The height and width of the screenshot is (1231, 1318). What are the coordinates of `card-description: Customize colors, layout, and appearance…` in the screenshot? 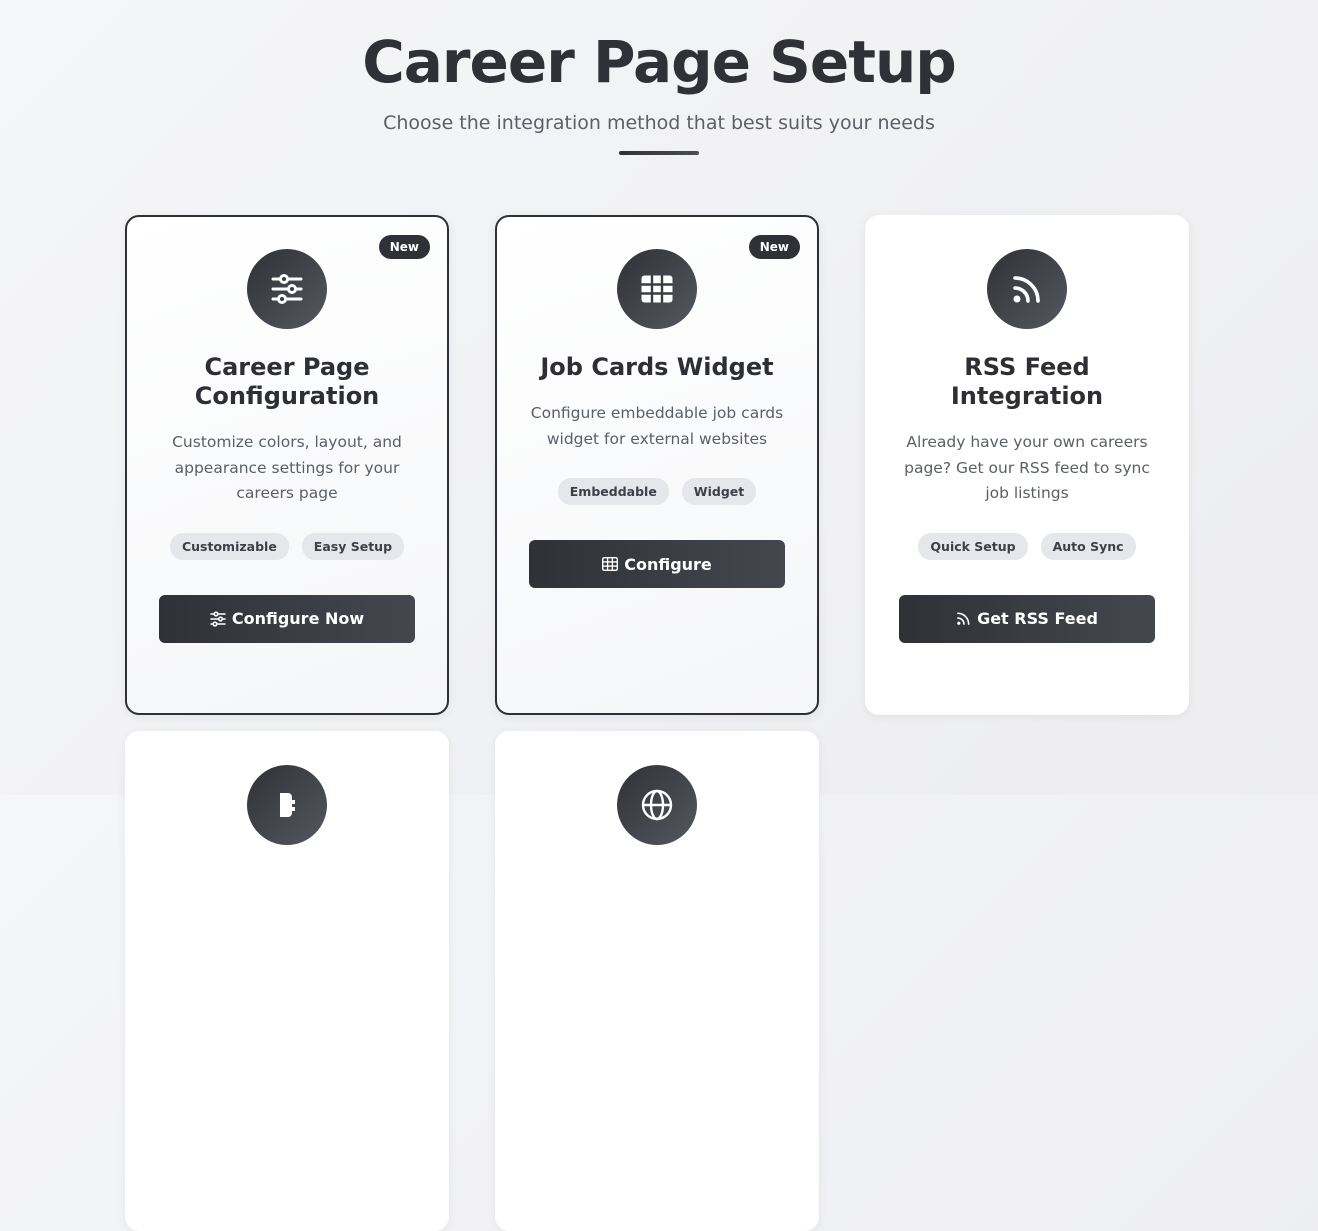 It's located at (287, 467).